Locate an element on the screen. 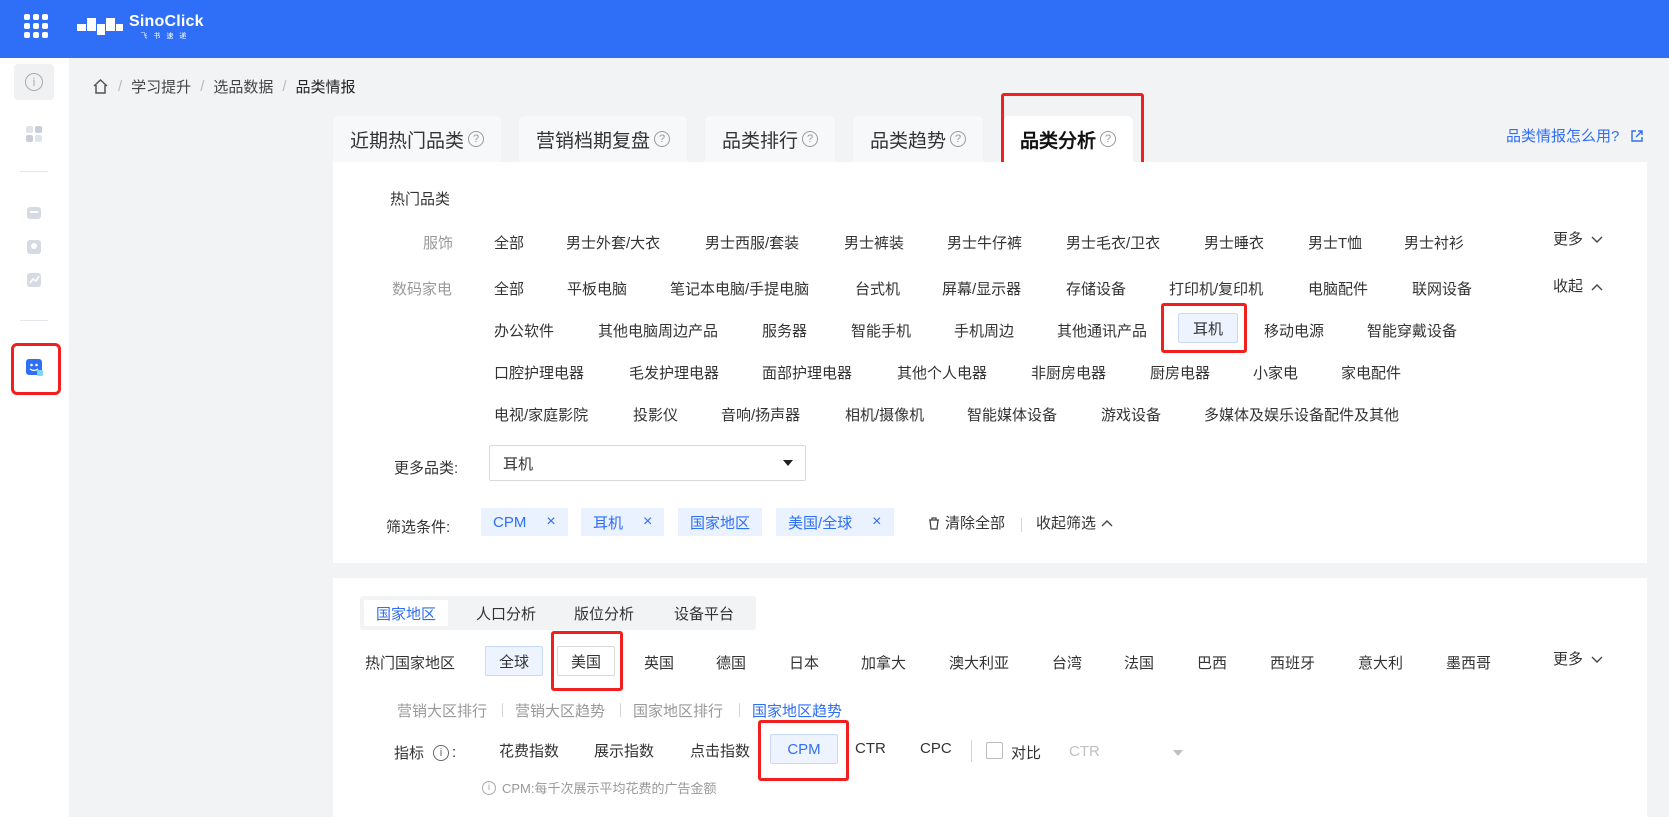 This screenshot has height=817, width=1669. breadcrumb-item-product-data: 选品数据 is located at coordinates (243, 86).